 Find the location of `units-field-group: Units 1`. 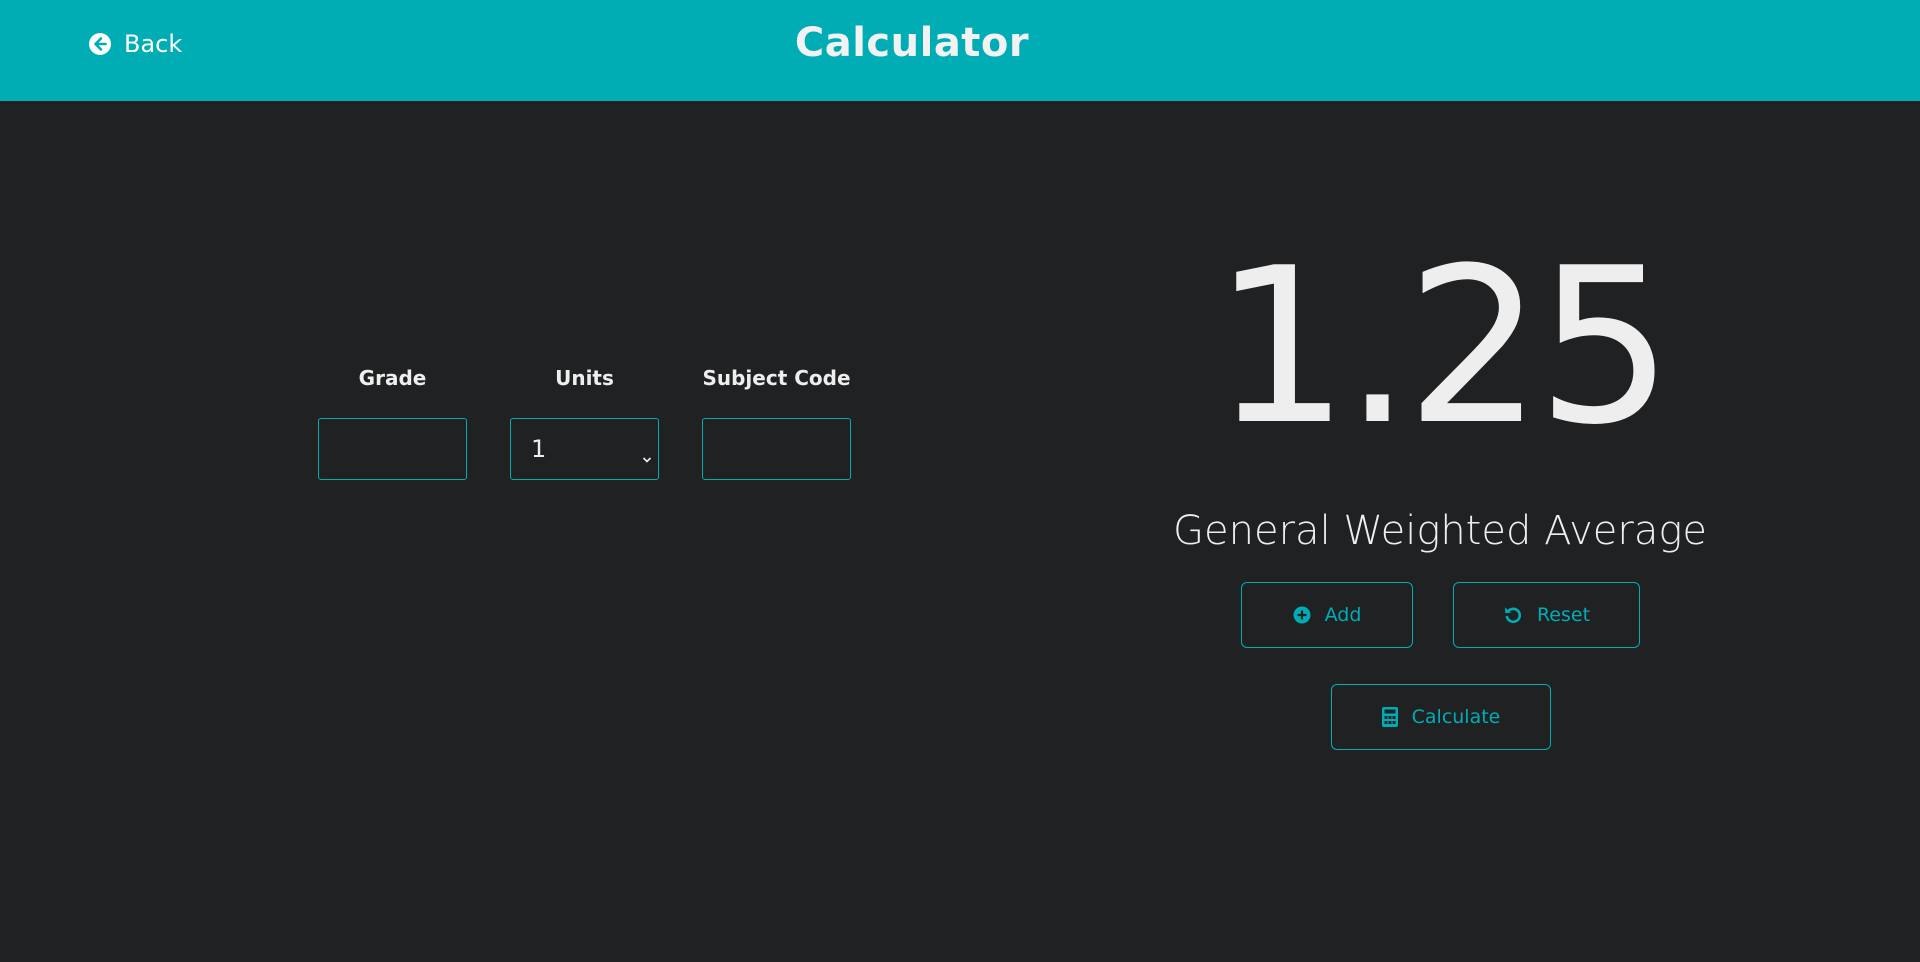

units-field-group: Units 1 is located at coordinates (584, 423).